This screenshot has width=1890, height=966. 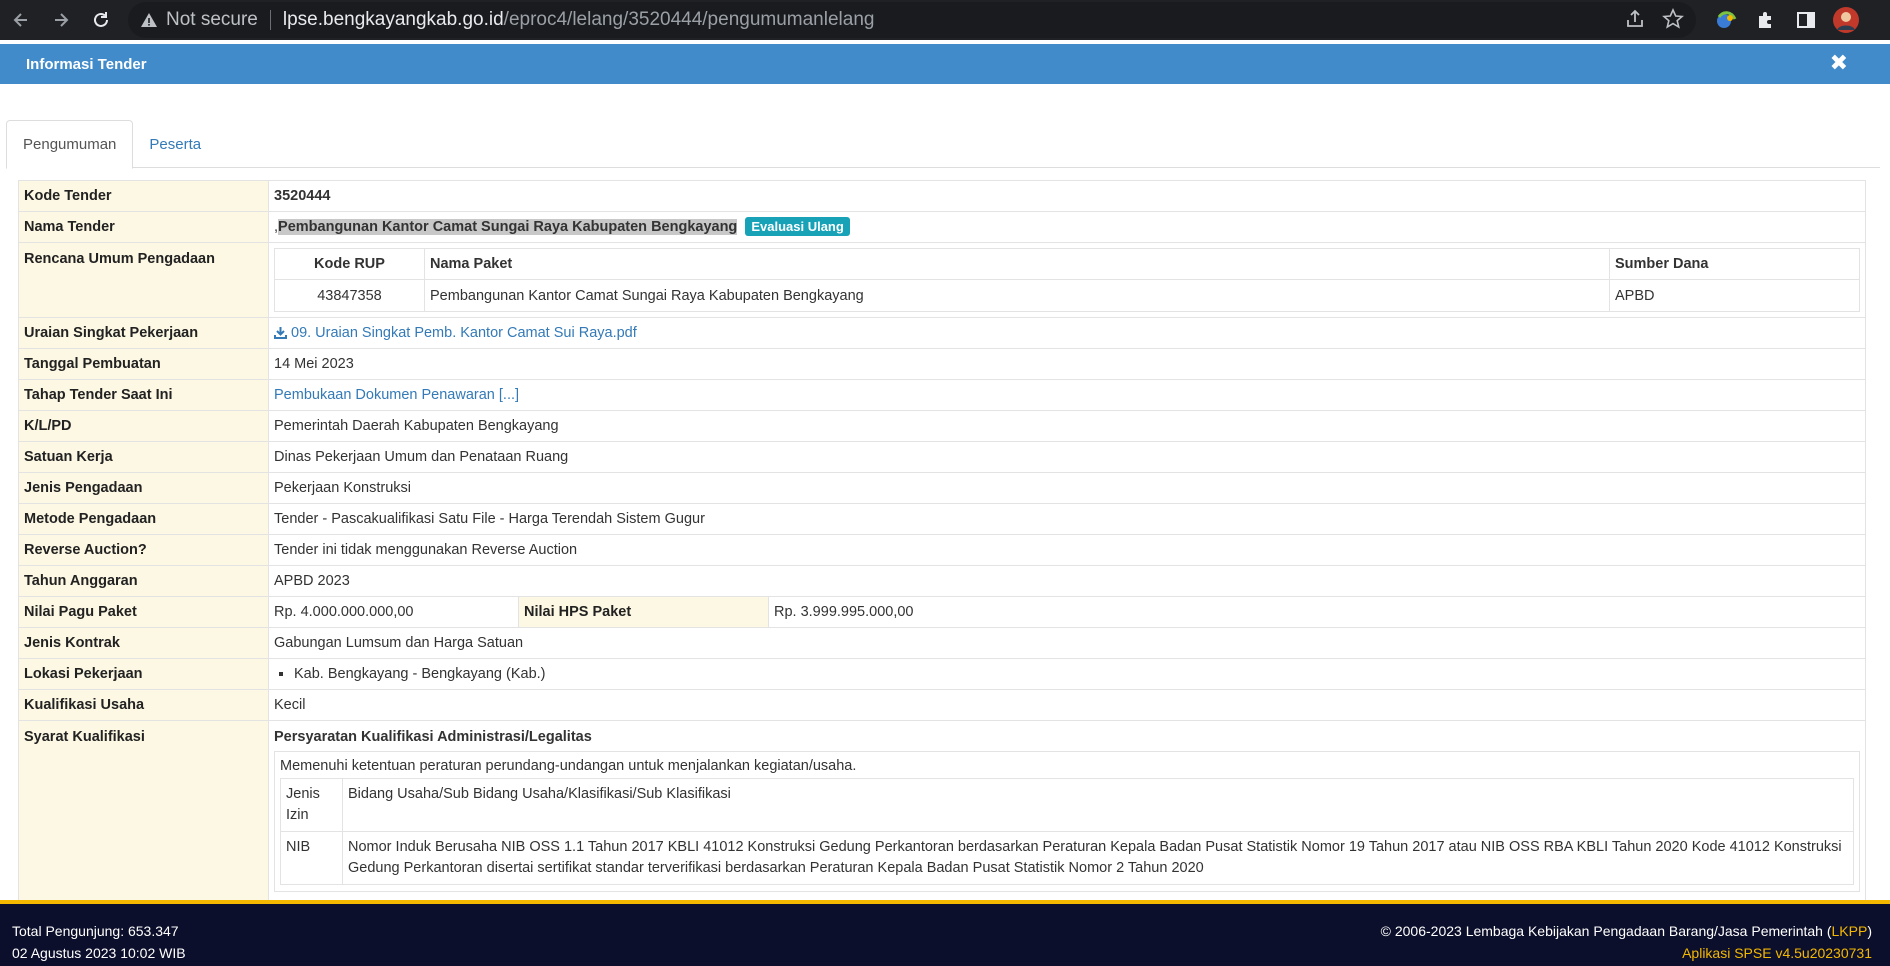 I want to click on back-button, so click(x=21, y=20).